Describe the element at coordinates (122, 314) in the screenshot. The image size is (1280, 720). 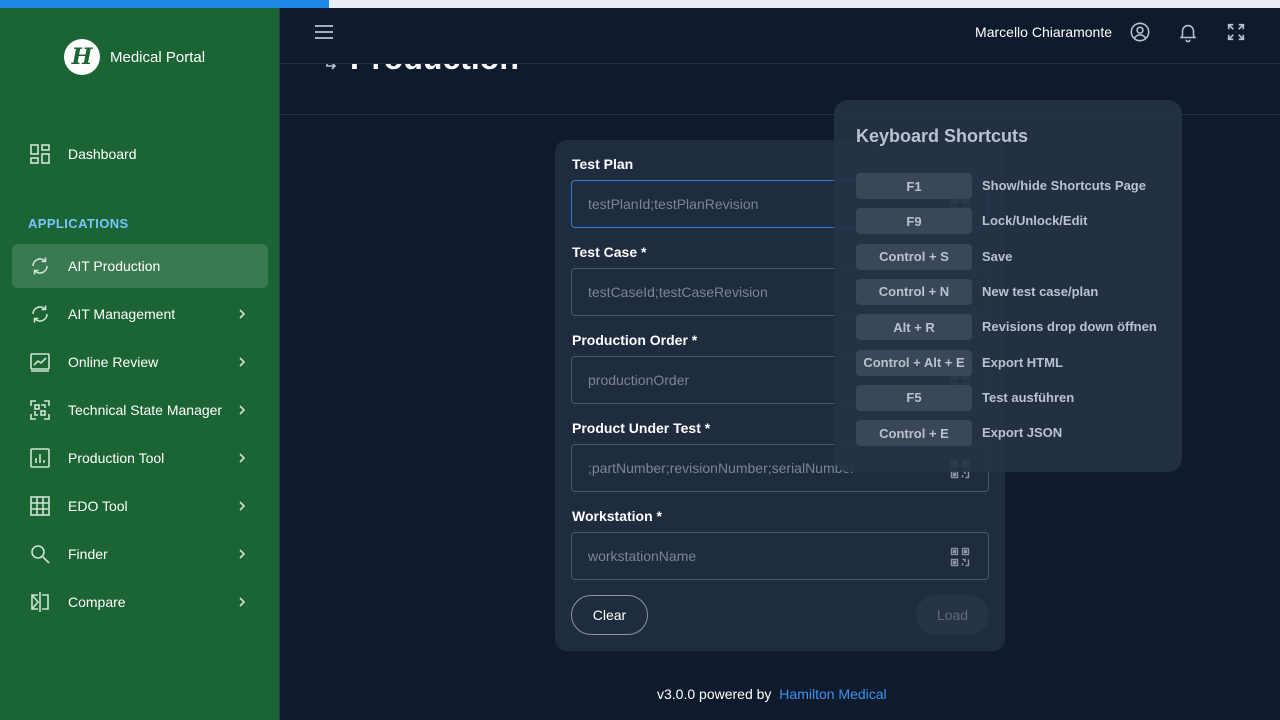
I see `sidebar-item-label: AIT Management` at that location.